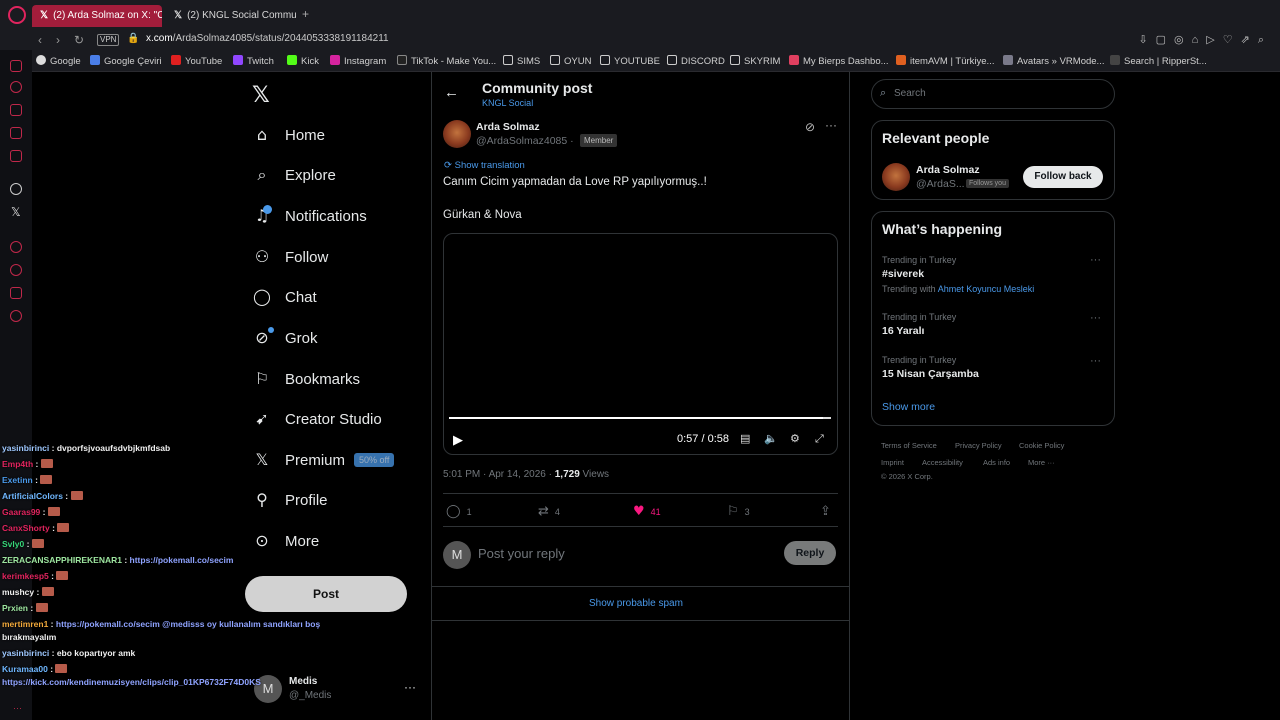  Describe the element at coordinates (303, 681) in the screenshot. I see `account-name: Medis` at that location.